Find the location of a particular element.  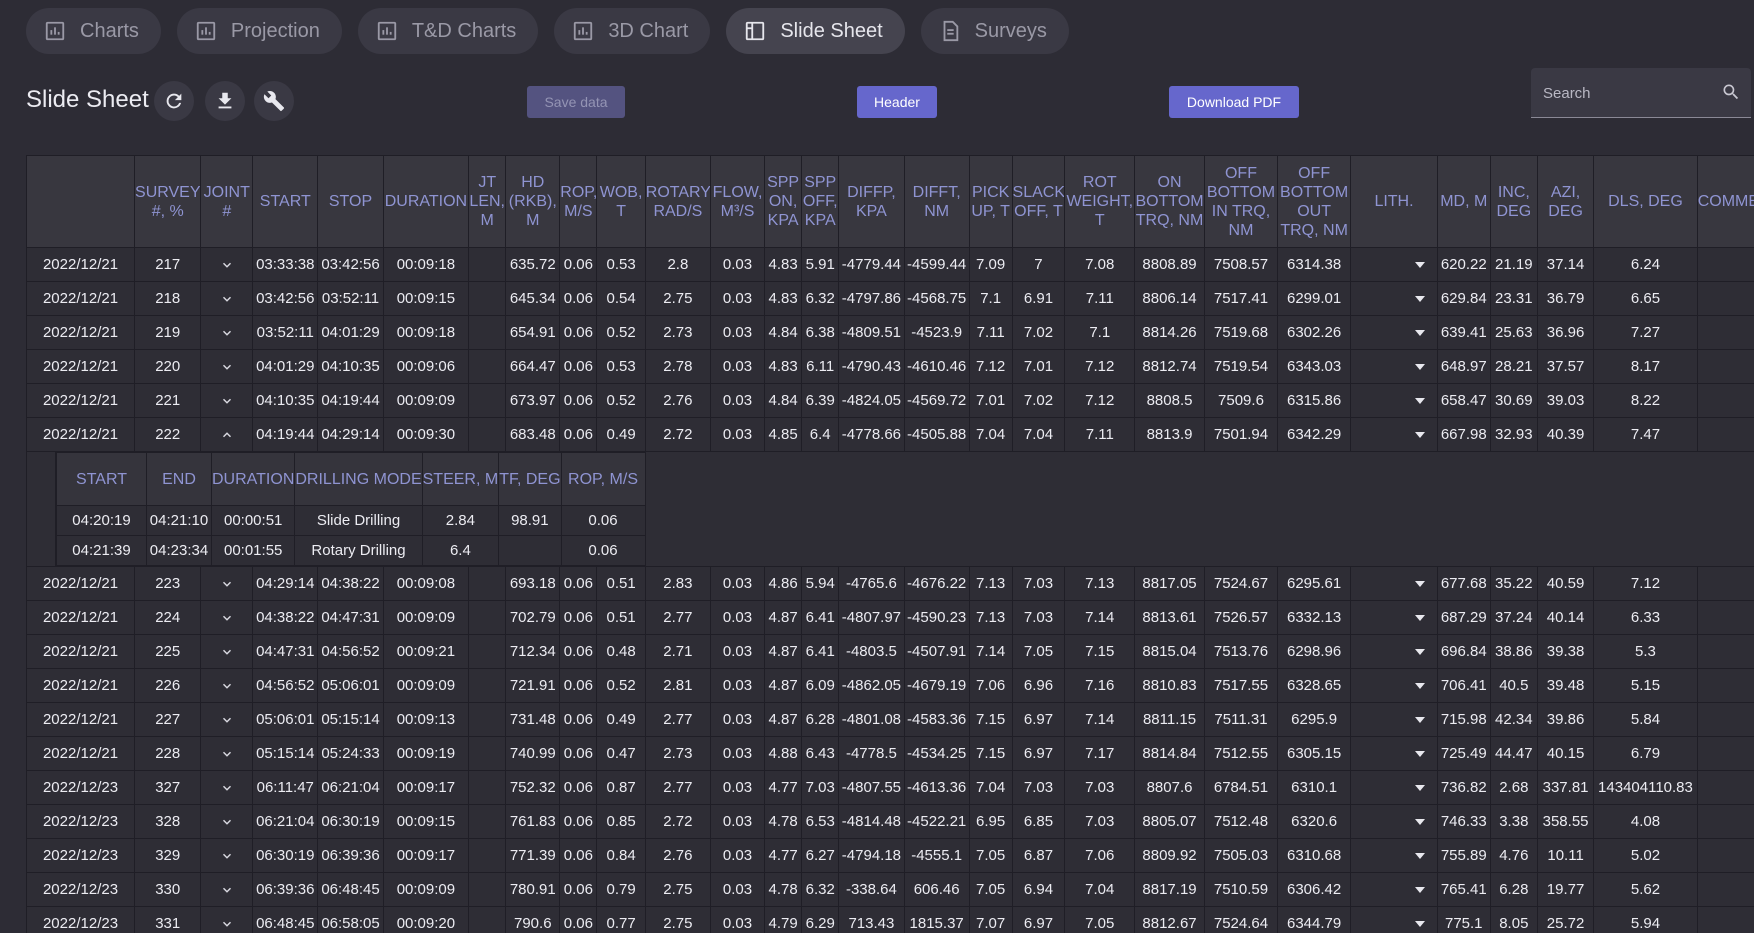

cell-duration: 00:09:06 is located at coordinates (426, 366).